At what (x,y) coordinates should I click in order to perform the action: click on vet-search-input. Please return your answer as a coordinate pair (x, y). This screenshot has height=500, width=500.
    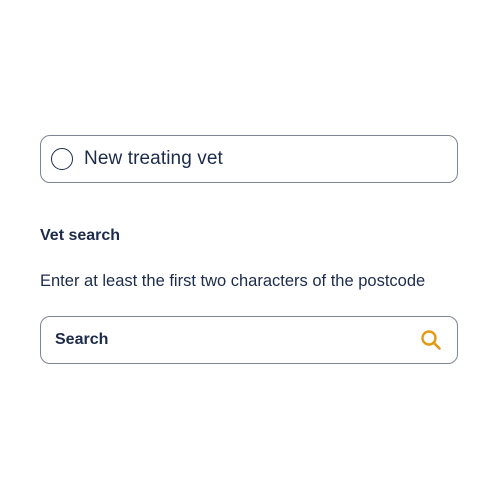
    Looking at the image, I should click on (237, 340).